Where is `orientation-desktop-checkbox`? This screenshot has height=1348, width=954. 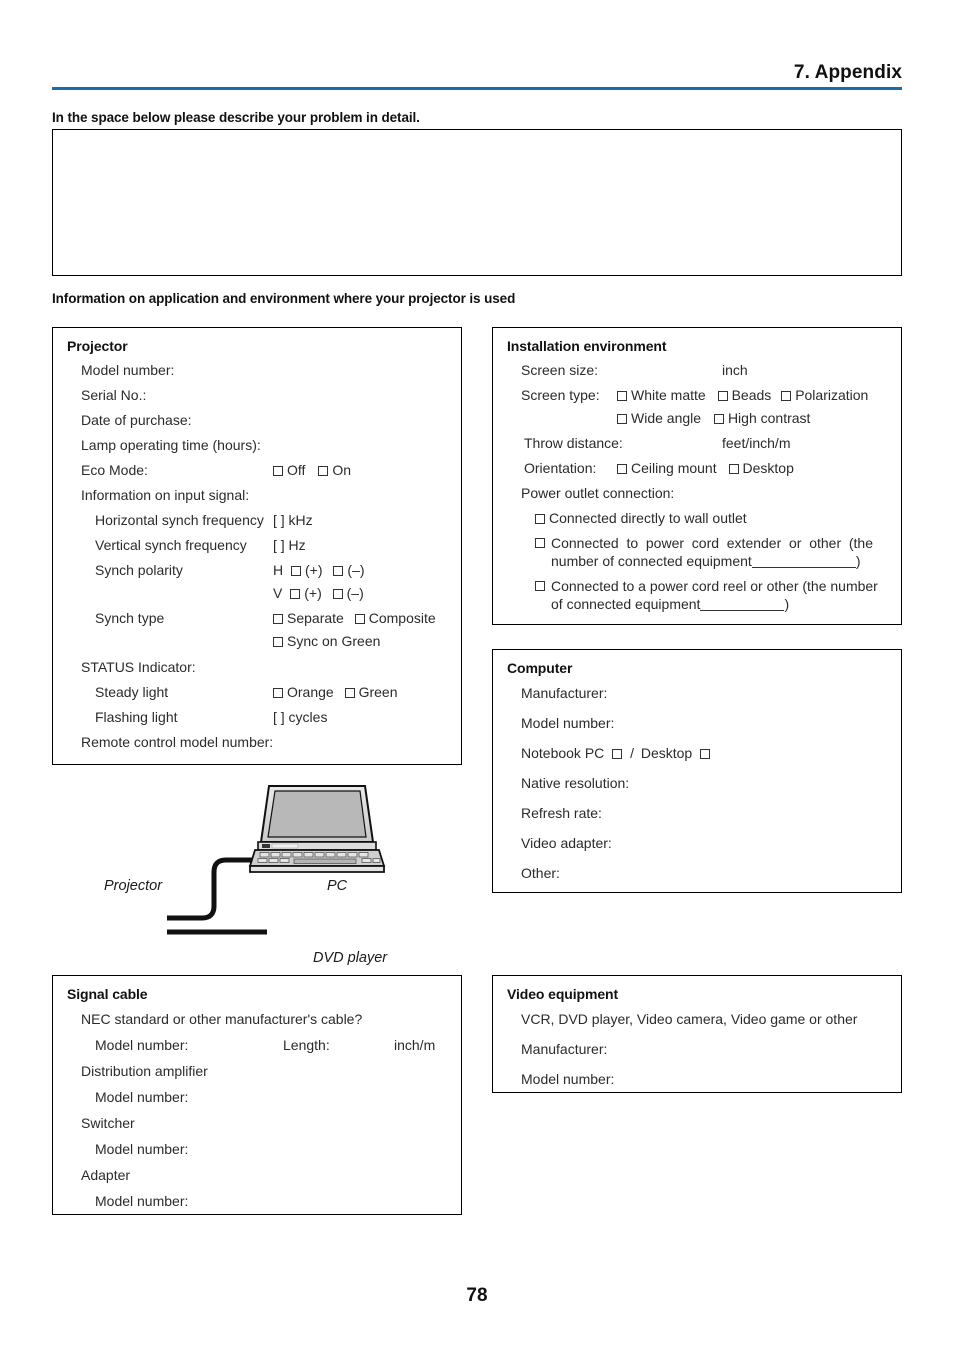 orientation-desktop-checkbox is located at coordinates (733, 469).